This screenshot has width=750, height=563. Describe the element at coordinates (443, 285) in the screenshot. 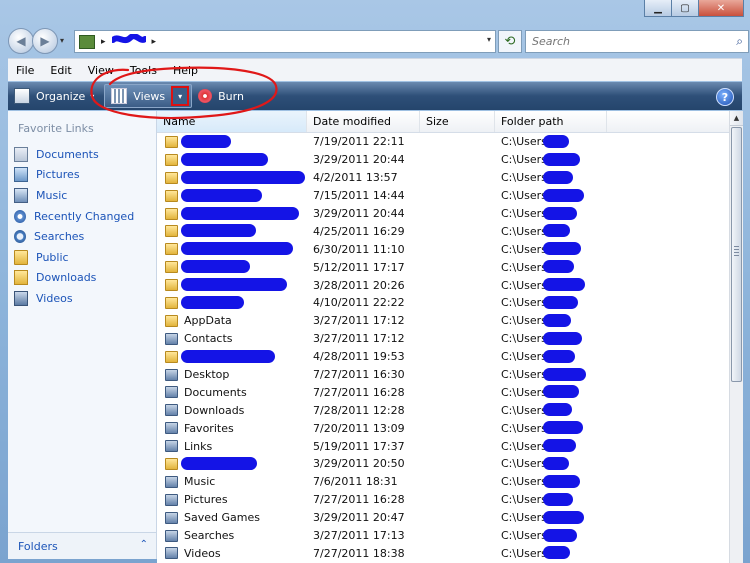

I see `table-row: 3/28/2011 20:26 C:\Users\` at that location.